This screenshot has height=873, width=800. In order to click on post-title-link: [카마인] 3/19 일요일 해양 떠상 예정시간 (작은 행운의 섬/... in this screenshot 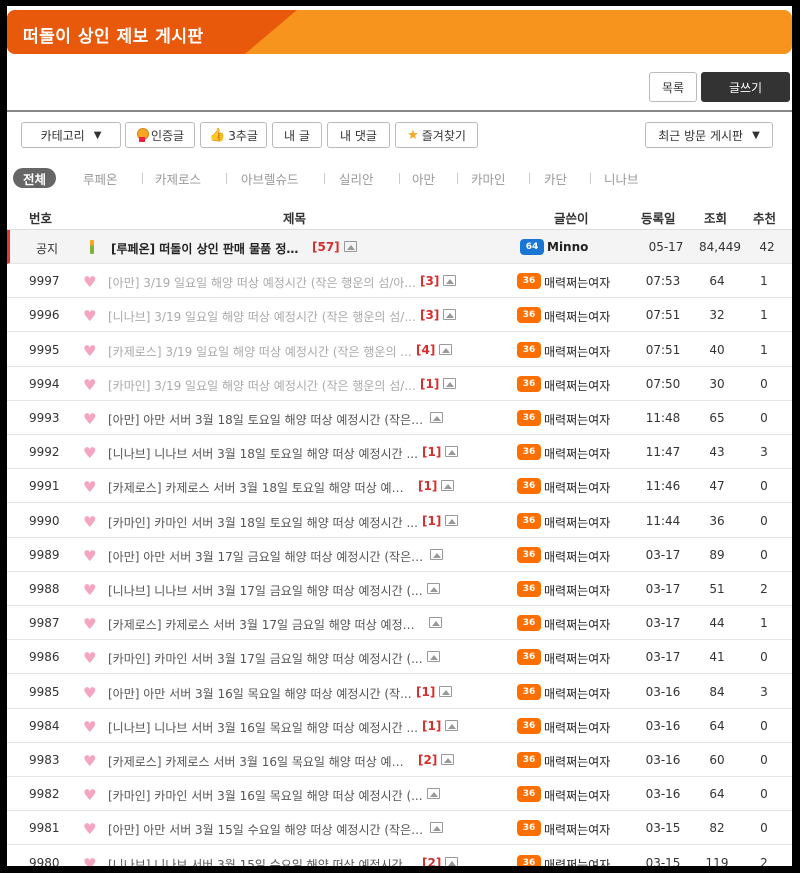, I will do `click(262, 385)`.